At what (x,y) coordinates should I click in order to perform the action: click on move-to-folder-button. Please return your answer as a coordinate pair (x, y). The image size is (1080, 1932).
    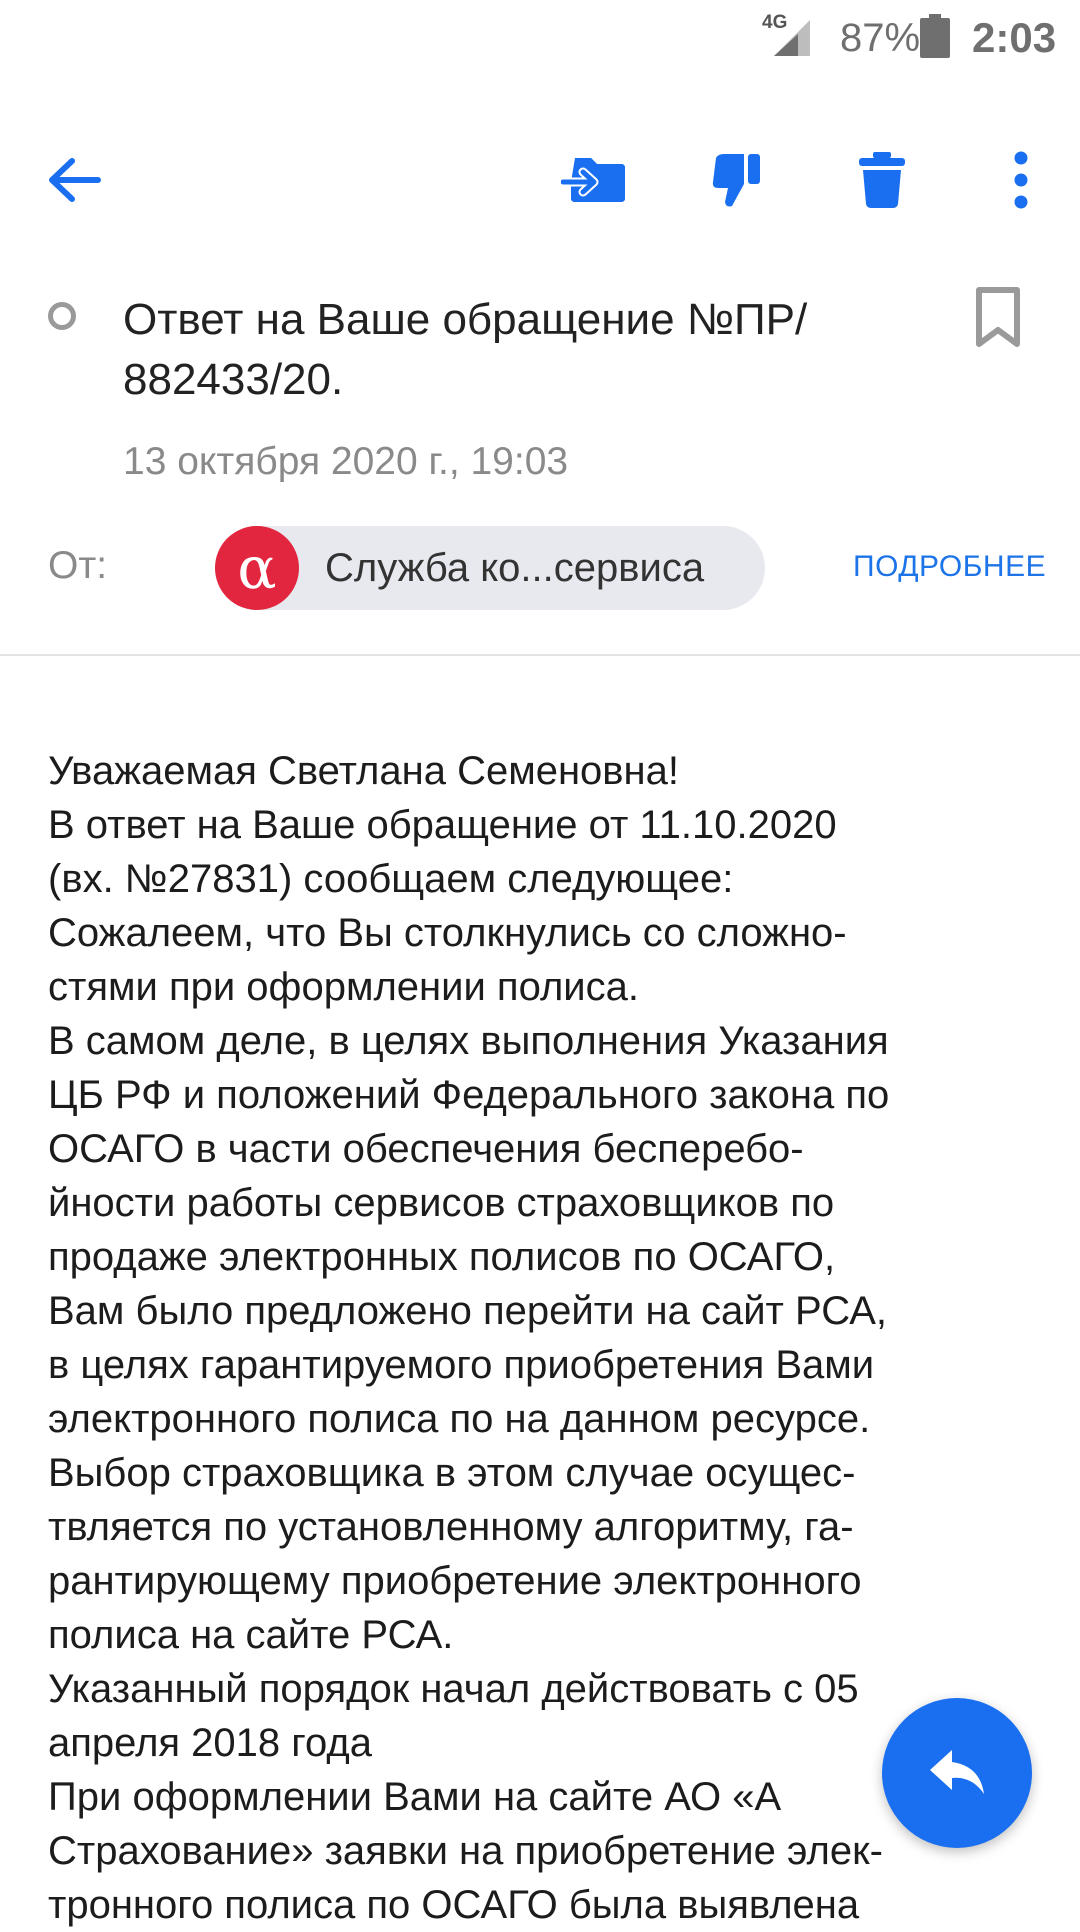
    Looking at the image, I should click on (594, 180).